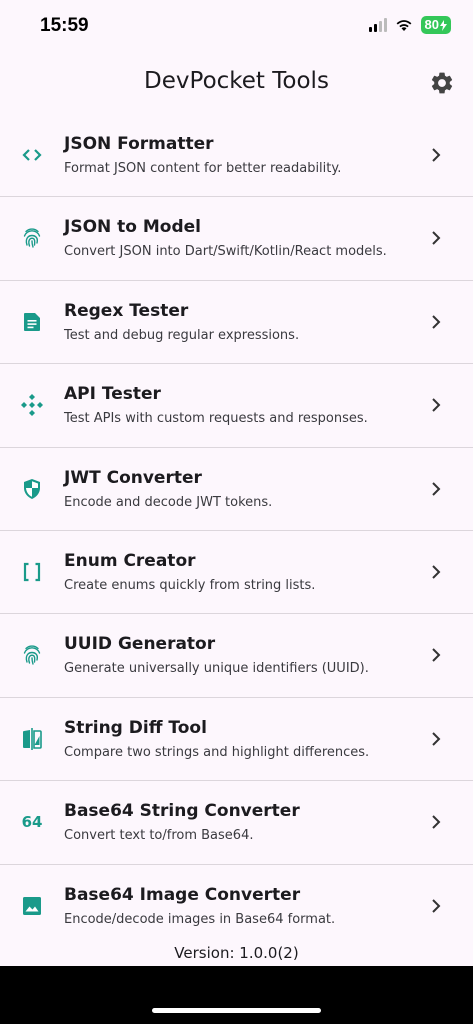  Describe the element at coordinates (431, 24) in the screenshot. I see `battery-level: 80` at that location.